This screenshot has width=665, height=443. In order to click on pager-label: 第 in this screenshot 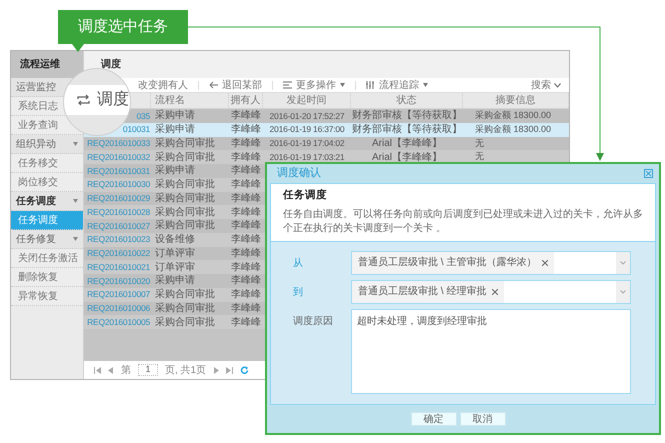, I will do `click(126, 371)`.